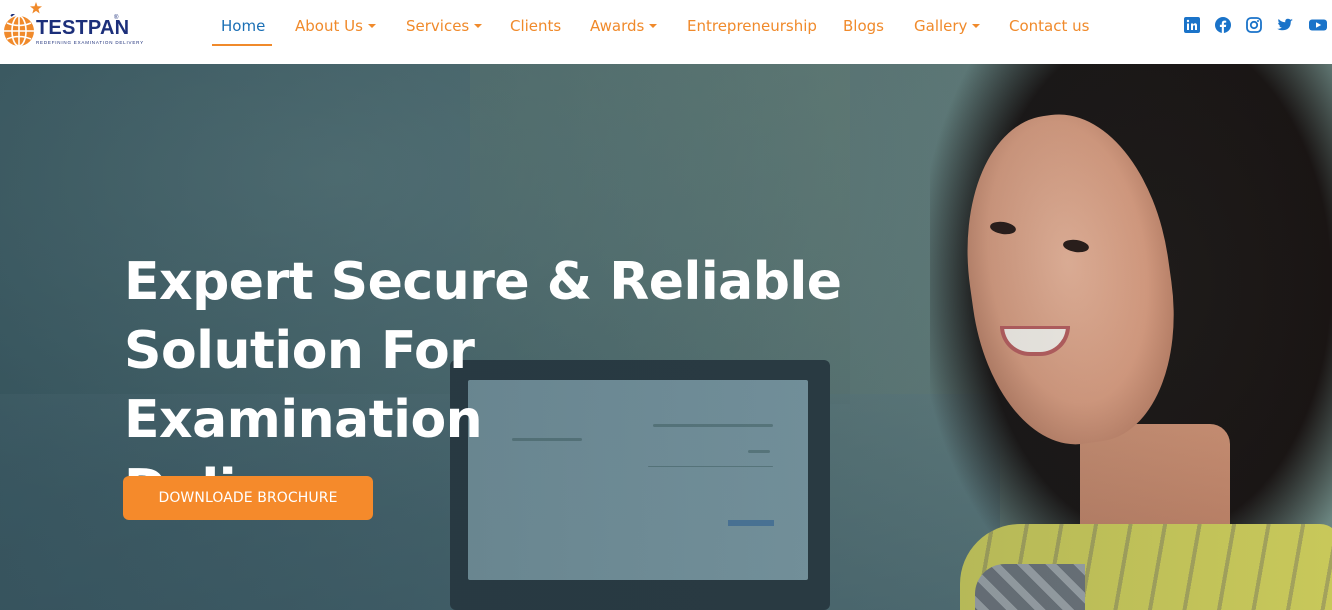 Image resolution: width=1332 pixels, height=610 pixels. I want to click on nav-blogs: Blogs, so click(863, 27).